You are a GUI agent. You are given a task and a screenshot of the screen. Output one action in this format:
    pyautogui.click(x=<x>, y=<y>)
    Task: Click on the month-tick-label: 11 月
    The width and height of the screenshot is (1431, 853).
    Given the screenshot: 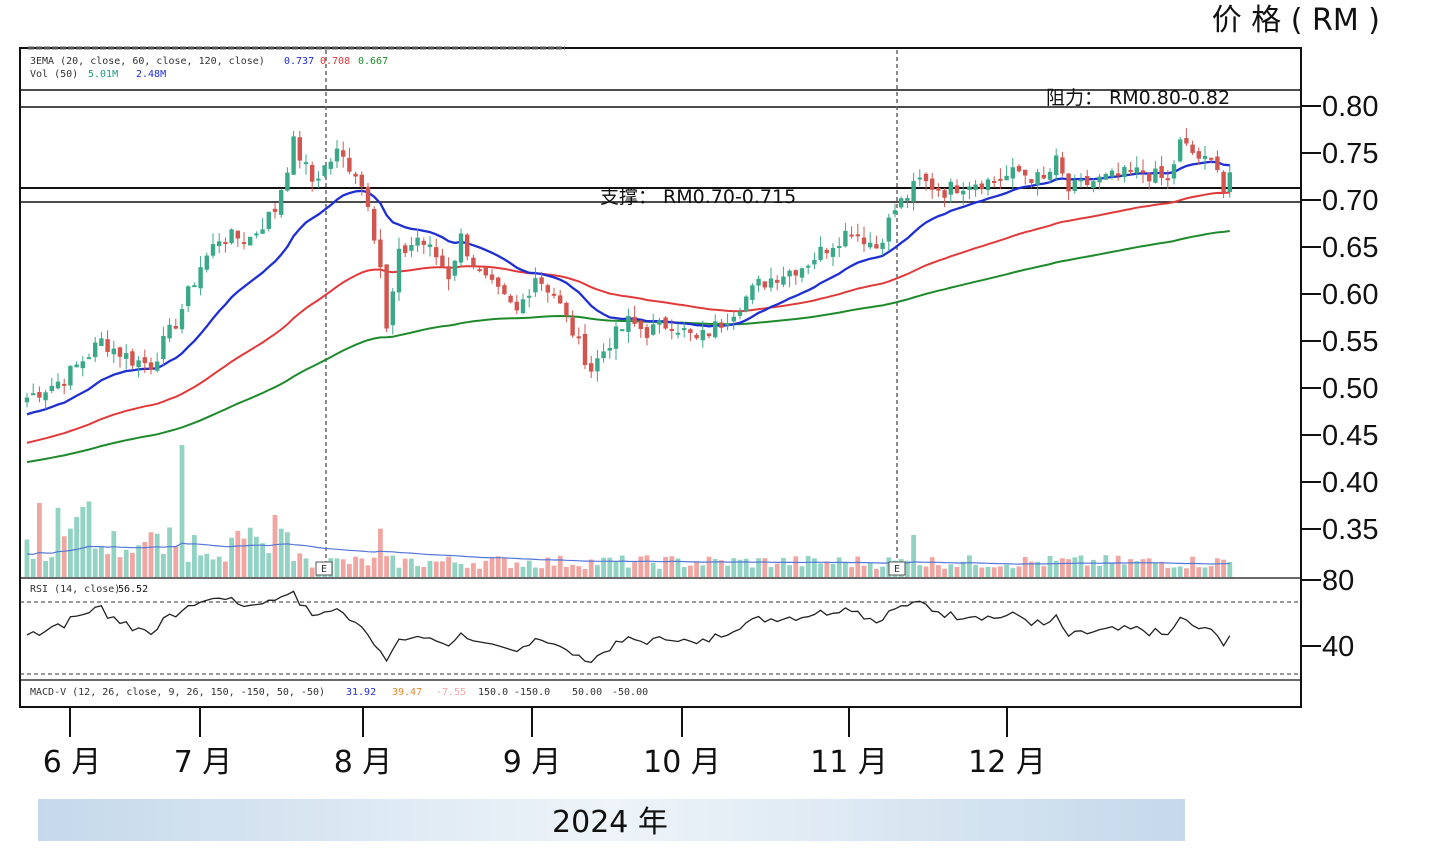 What is the action you would take?
    pyautogui.click(x=849, y=762)
    